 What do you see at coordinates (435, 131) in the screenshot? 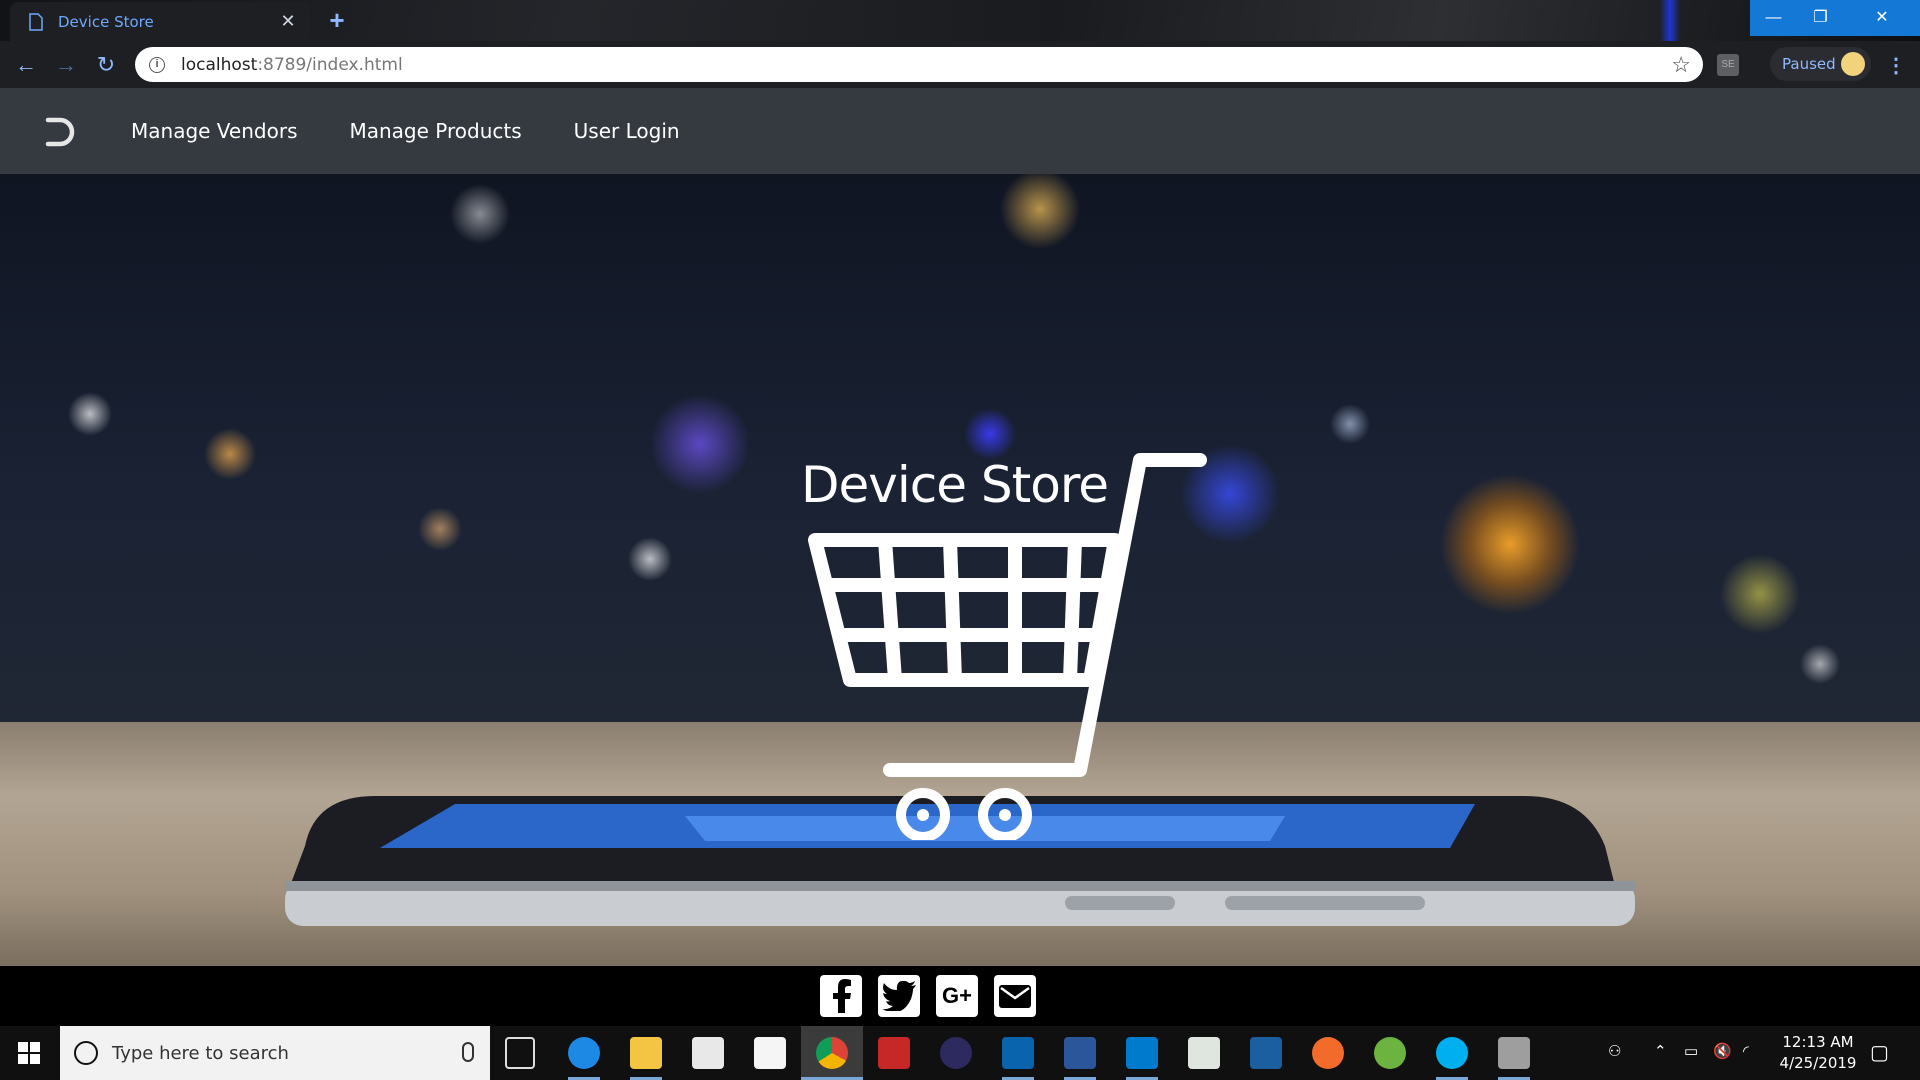
I see `nav-link-manage-products: Manage Products` at bounding box center [435, 131].